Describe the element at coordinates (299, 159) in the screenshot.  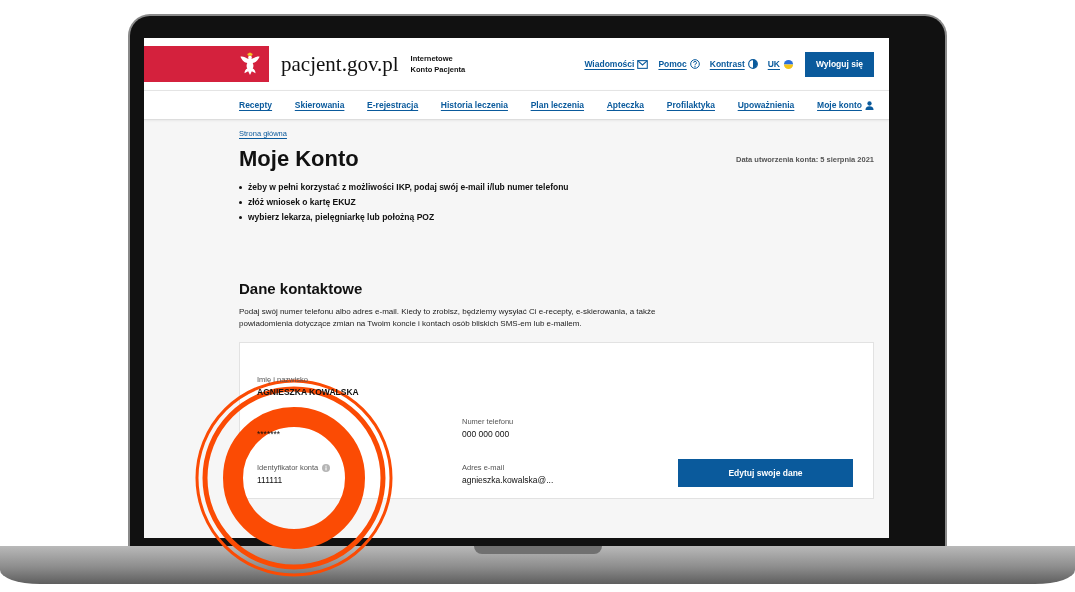
I see `page-title: Moje Konto` at that location.